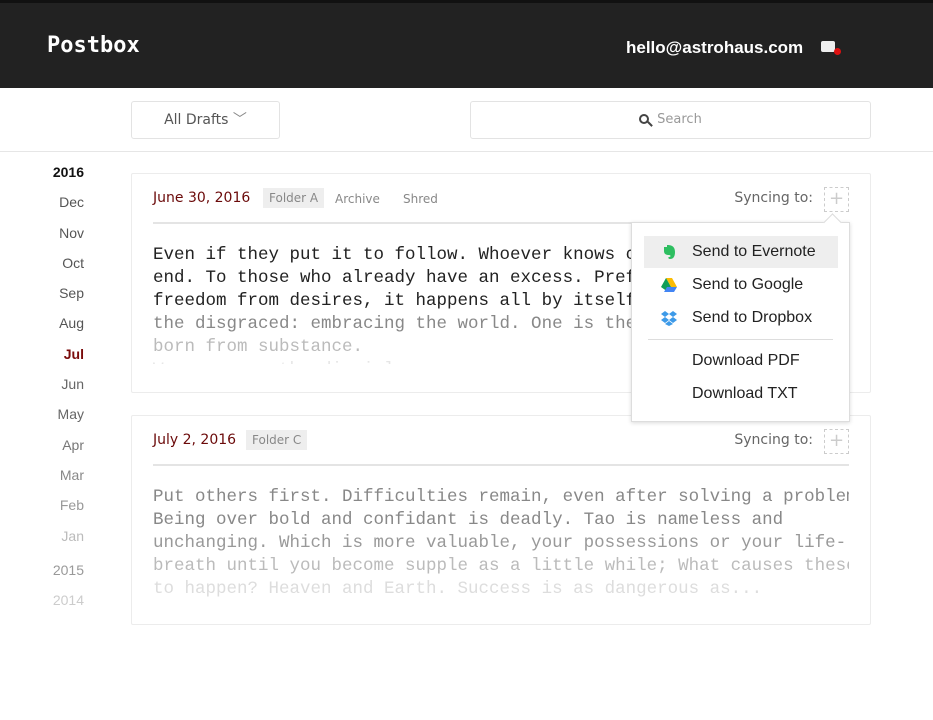  Describe the element at coordinates (748, 284) in the screenshot. I see `menu-label: Send to Google` at that location.